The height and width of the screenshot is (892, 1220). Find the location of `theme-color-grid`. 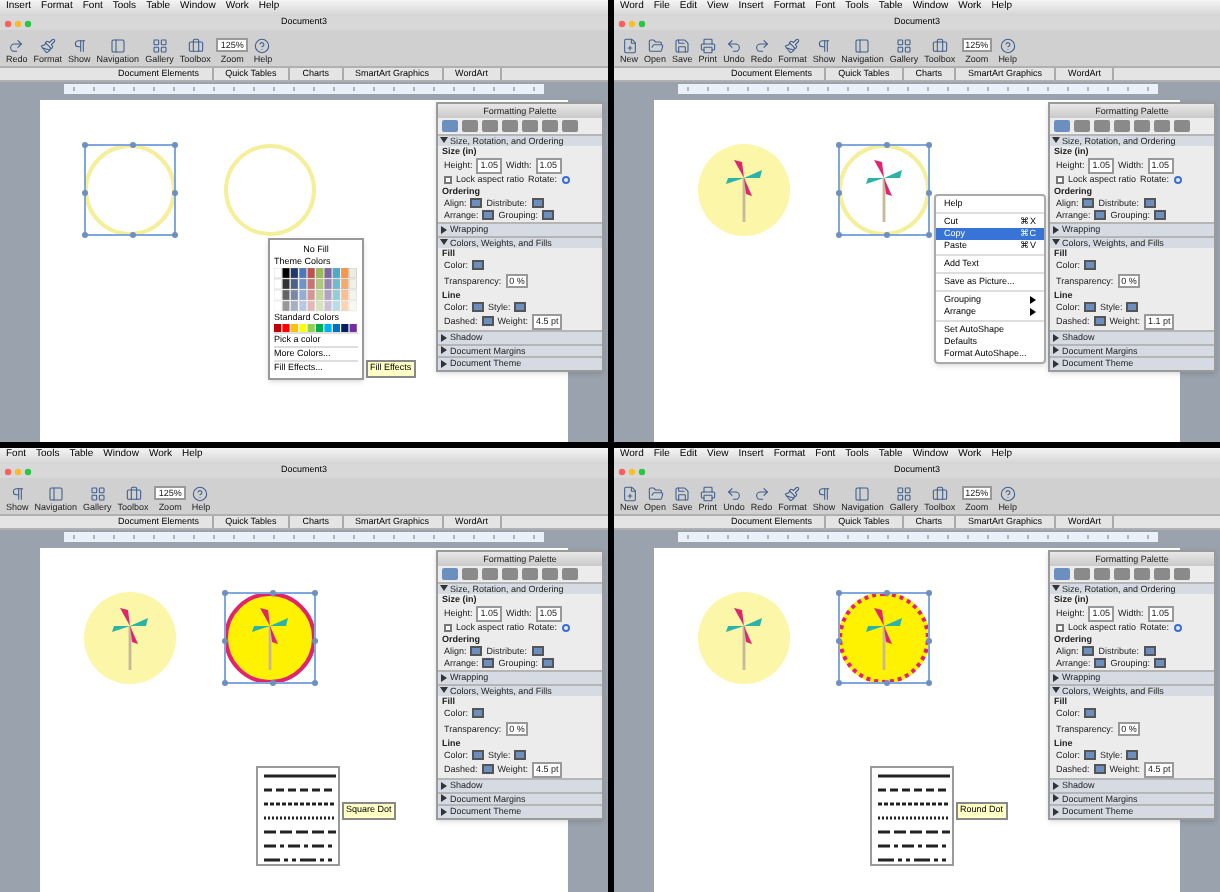

theme-color-grid is located at coordinates (316, 290).